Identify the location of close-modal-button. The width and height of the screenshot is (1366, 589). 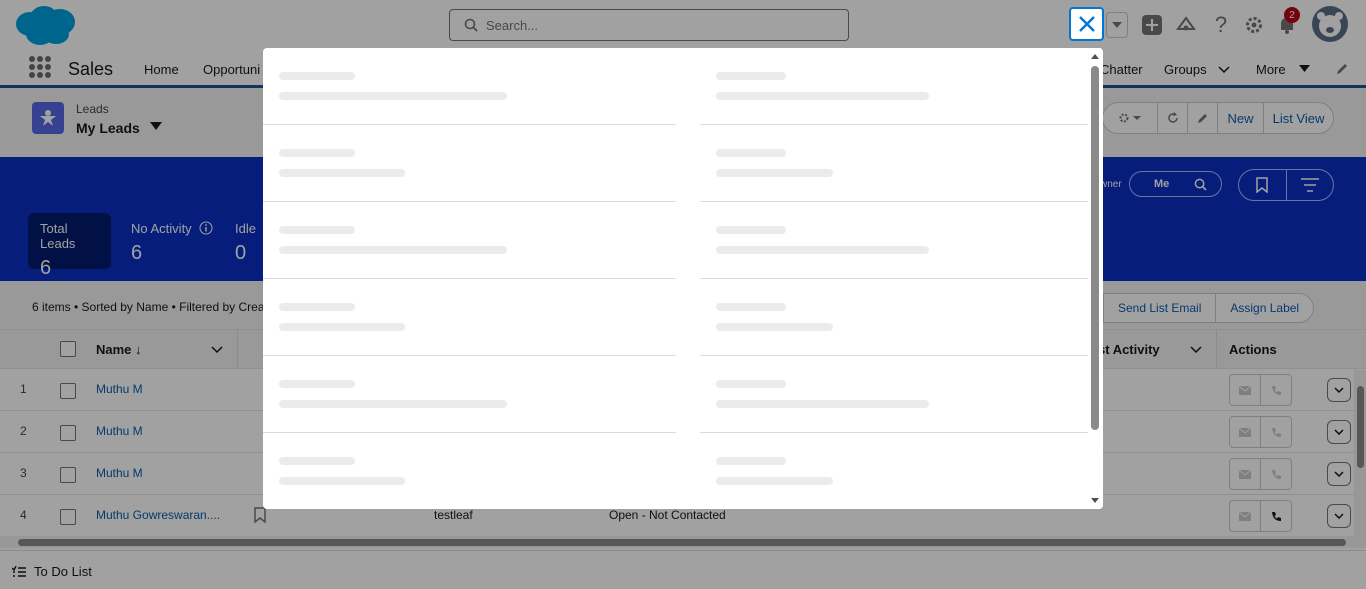
(1086, 24).